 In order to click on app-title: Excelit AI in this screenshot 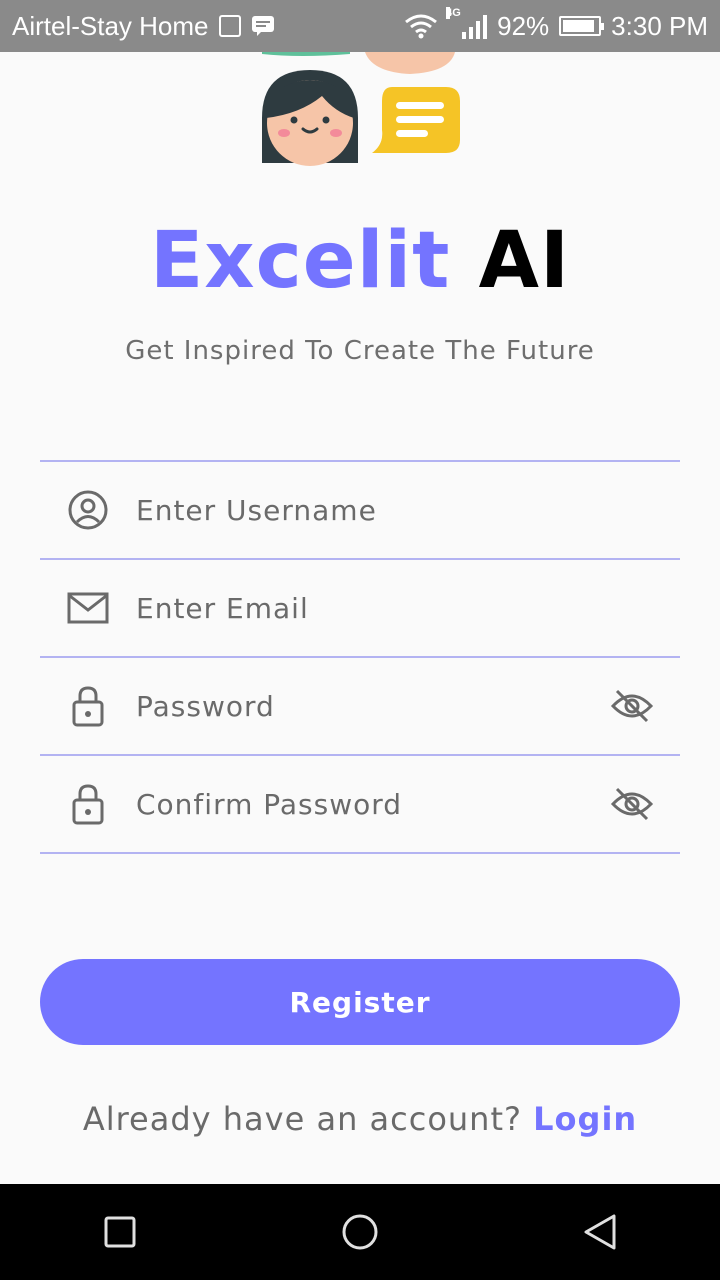, I will do `click(360, 261)`.